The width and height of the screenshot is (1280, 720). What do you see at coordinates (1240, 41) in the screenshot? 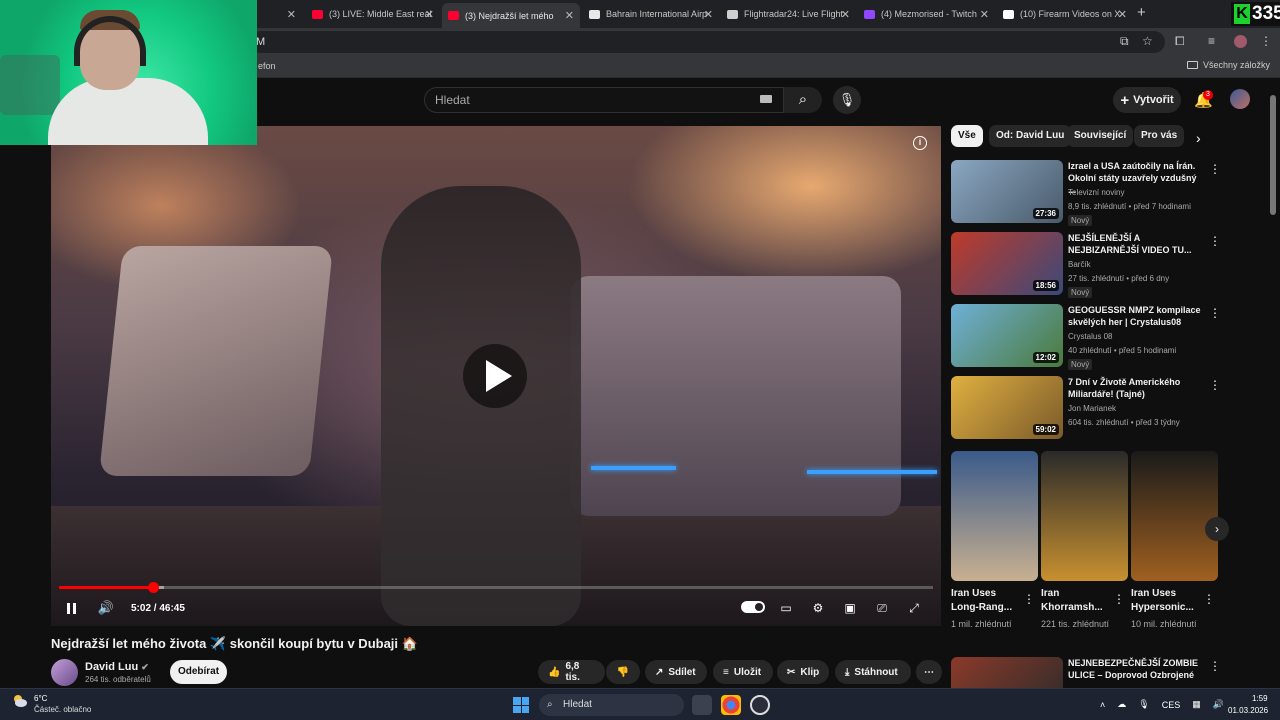
I see `profile-avatar` at bounding box center [1240, 41].